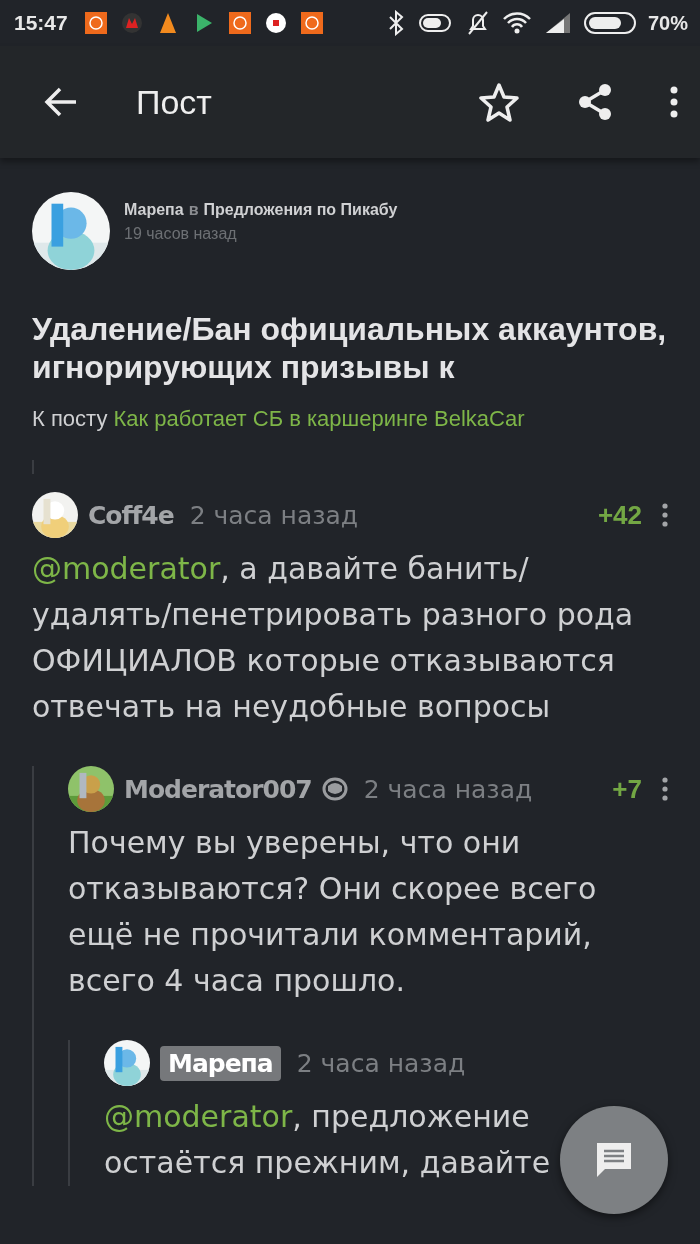  Describe the element at coordinates (181, 234) in the screenshot. I see `post-time: 19 часов назад` at that location.